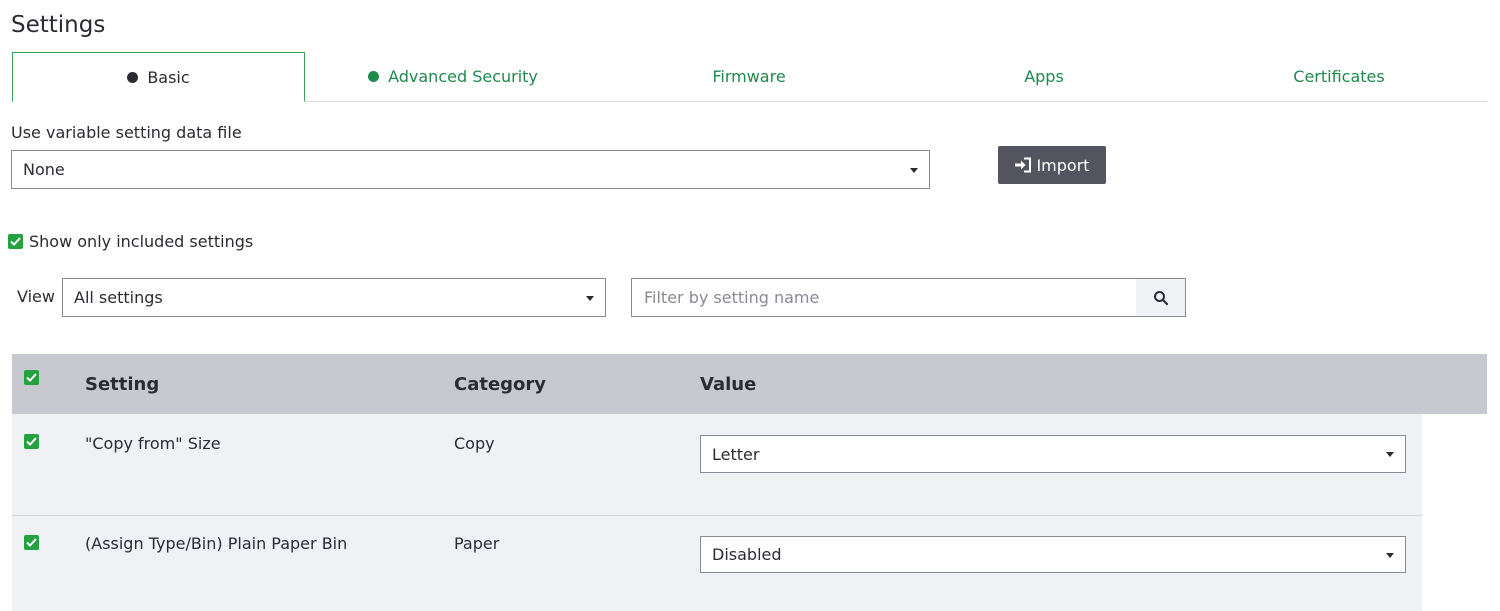 This screenshot has width=1500, height=611. Describe the element at coordinates (884, 297) in the screenshot. I see `filter-input: Filter by setting name` at that location.